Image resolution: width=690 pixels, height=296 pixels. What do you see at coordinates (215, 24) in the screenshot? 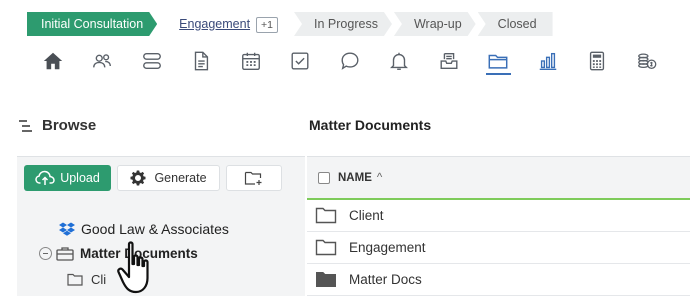
I see `stage-label: Engagement` at bounding box center [215, 24].